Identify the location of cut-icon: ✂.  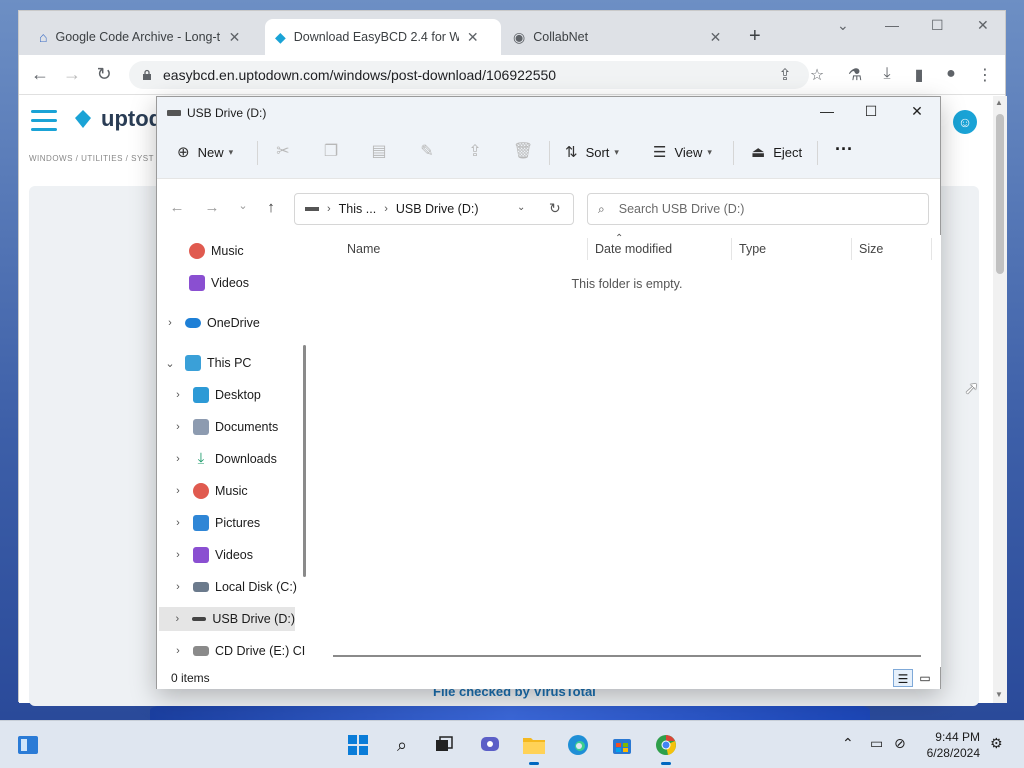
(283, 151).